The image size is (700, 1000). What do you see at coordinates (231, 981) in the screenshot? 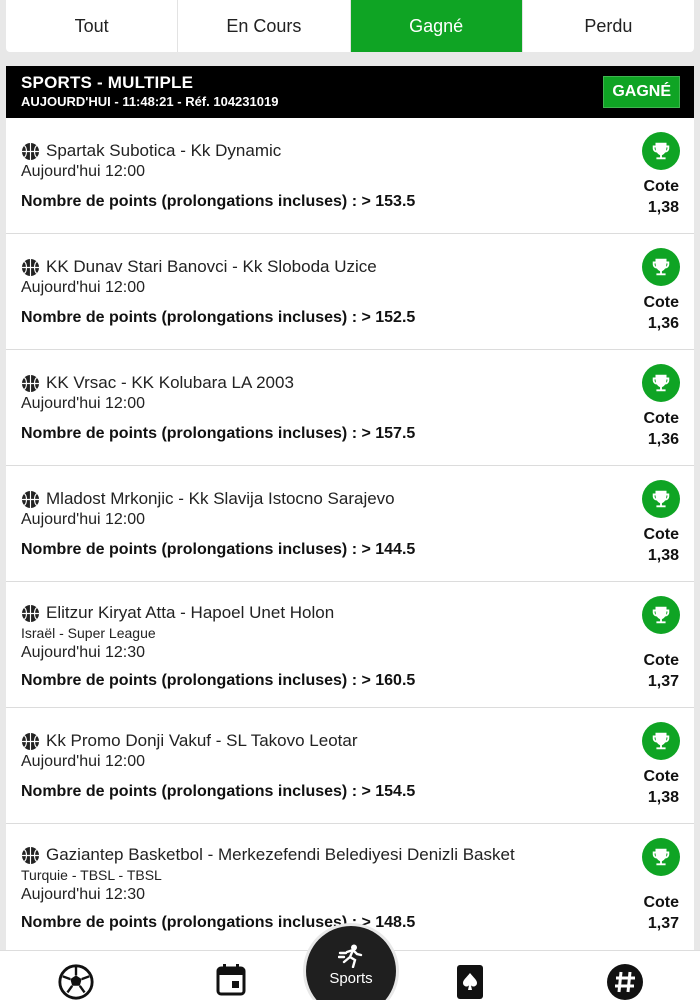
I see `calendar-icon` at bounding box center [231, 981].